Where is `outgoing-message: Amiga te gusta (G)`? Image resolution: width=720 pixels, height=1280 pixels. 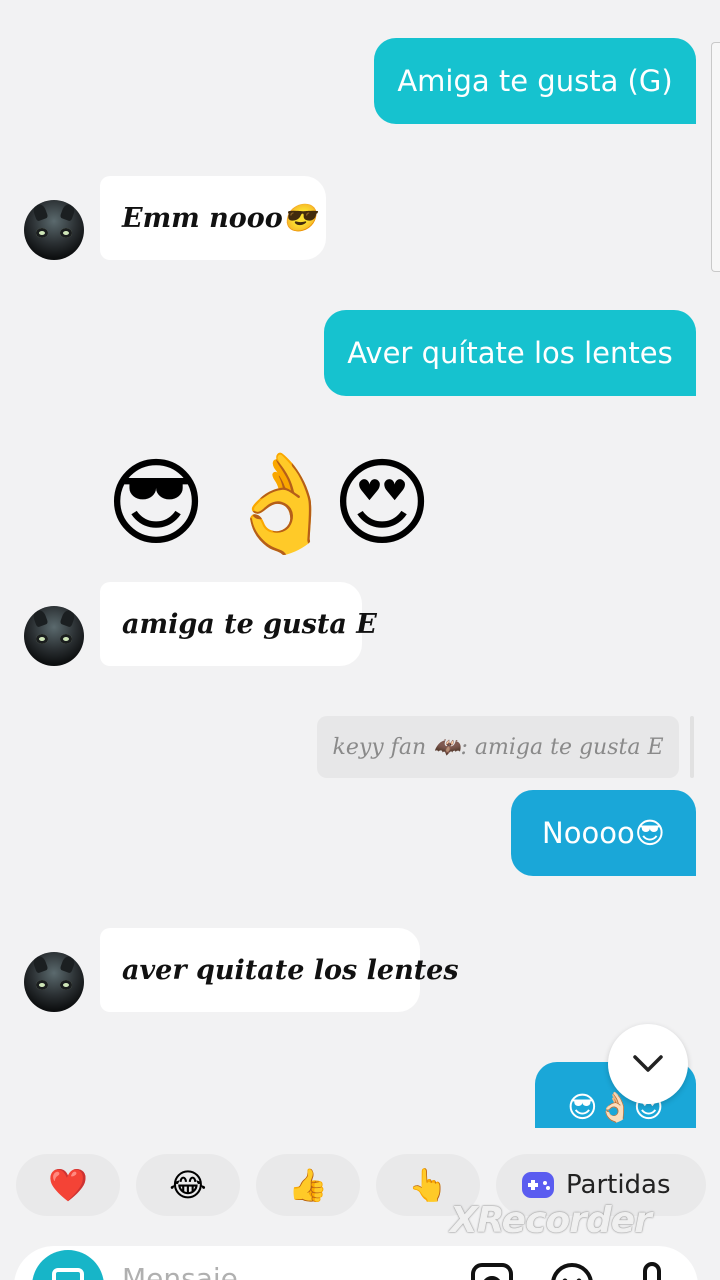
outgoing-message: Amiga te gusta (G) is located at coordinates (535, 81).